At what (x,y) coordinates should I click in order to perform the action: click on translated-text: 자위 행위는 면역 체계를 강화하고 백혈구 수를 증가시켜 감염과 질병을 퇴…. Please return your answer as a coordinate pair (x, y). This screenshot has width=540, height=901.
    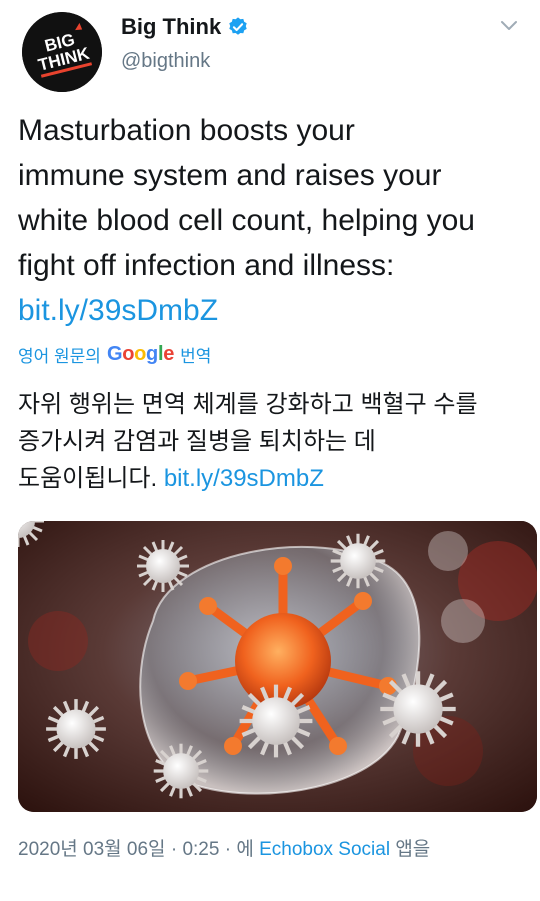
    Looking at the image, I should click on (273, 441).